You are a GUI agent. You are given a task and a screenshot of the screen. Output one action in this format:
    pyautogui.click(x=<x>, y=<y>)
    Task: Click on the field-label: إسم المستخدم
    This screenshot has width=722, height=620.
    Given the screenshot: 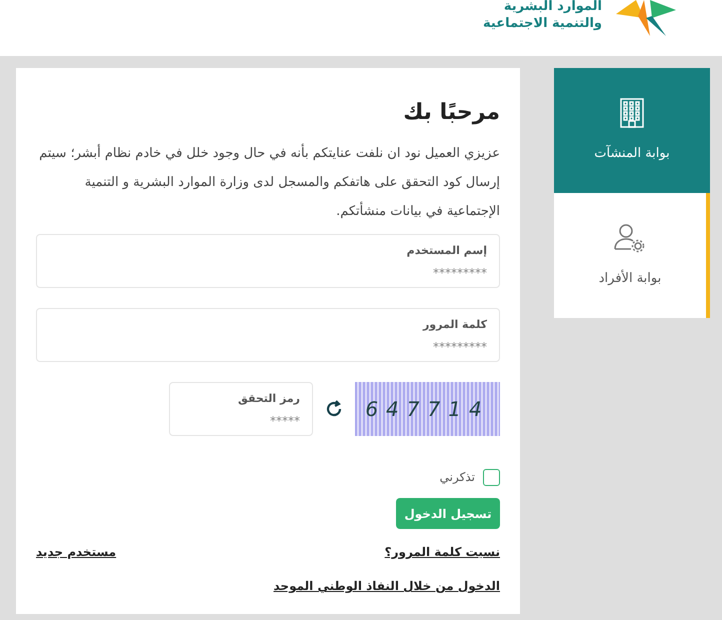 What is the action you would take?
    pyautogui.click(x=446, y=251)
    